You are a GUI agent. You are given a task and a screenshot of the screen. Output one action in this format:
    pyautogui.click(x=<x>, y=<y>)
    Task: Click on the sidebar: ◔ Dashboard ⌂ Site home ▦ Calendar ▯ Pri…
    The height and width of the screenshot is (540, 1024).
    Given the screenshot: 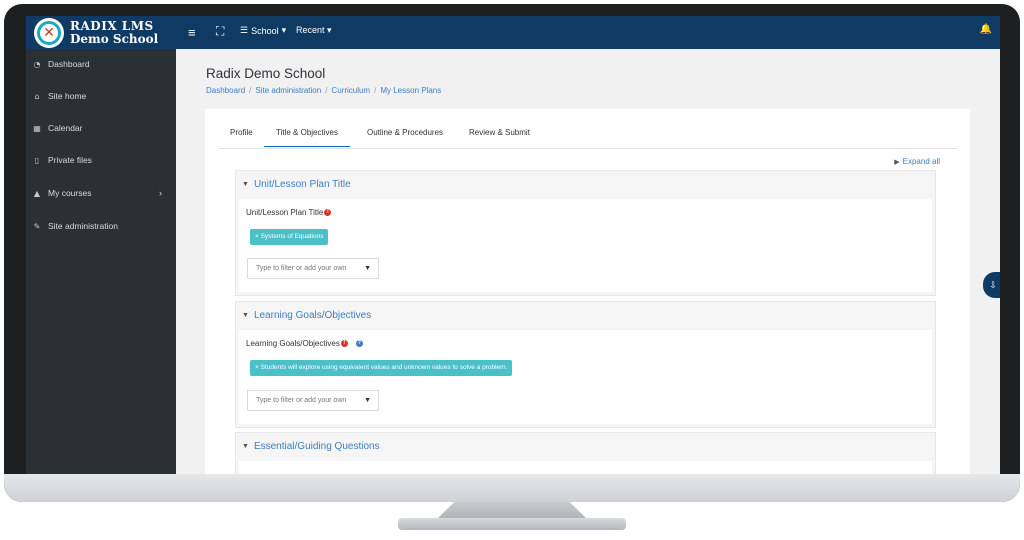 What is the action you would take?
    pyautogui.click(x=101, y=261)
    